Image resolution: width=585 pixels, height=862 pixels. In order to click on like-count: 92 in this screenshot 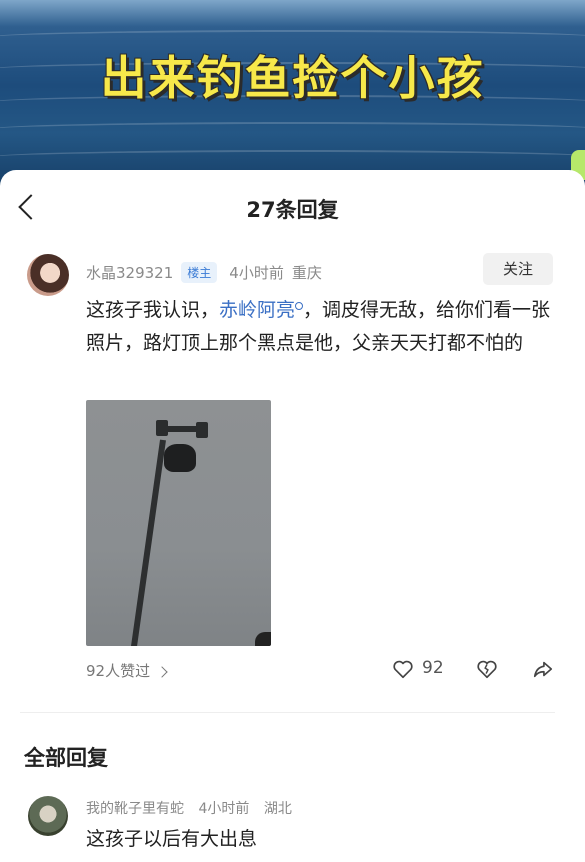, I will do `click(433, 668)`.